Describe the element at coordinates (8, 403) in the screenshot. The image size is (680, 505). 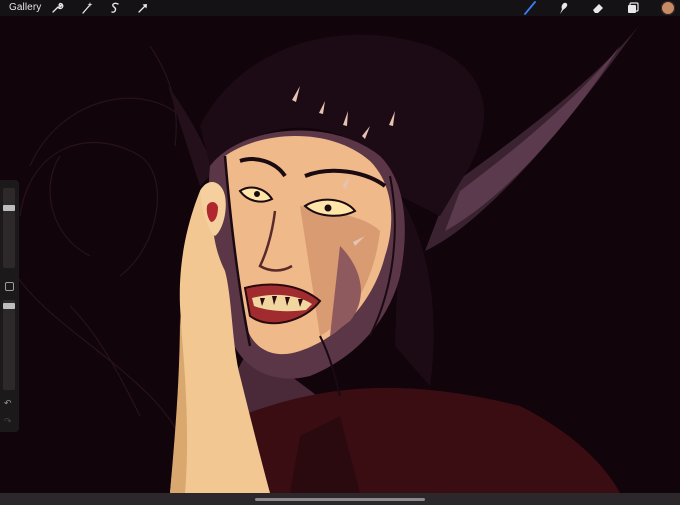
I see `undo-arrow-icon: ↶` at that location.